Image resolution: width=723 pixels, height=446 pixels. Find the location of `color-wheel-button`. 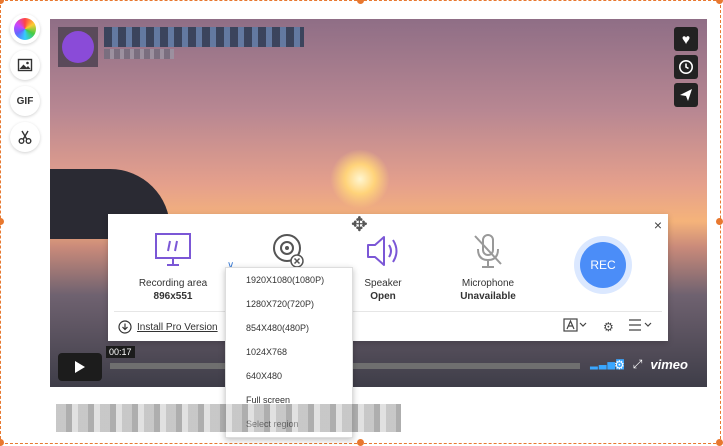

color-wheel-button is located at coordinates (25, 29).